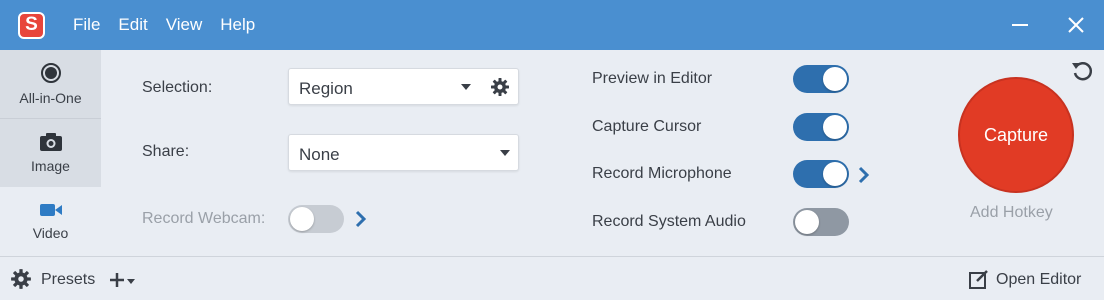  What do you see at coordinates (50, 98) in the screenshot?
I see `nav-item-label: All-in-One` at bounding box center [50, 98].